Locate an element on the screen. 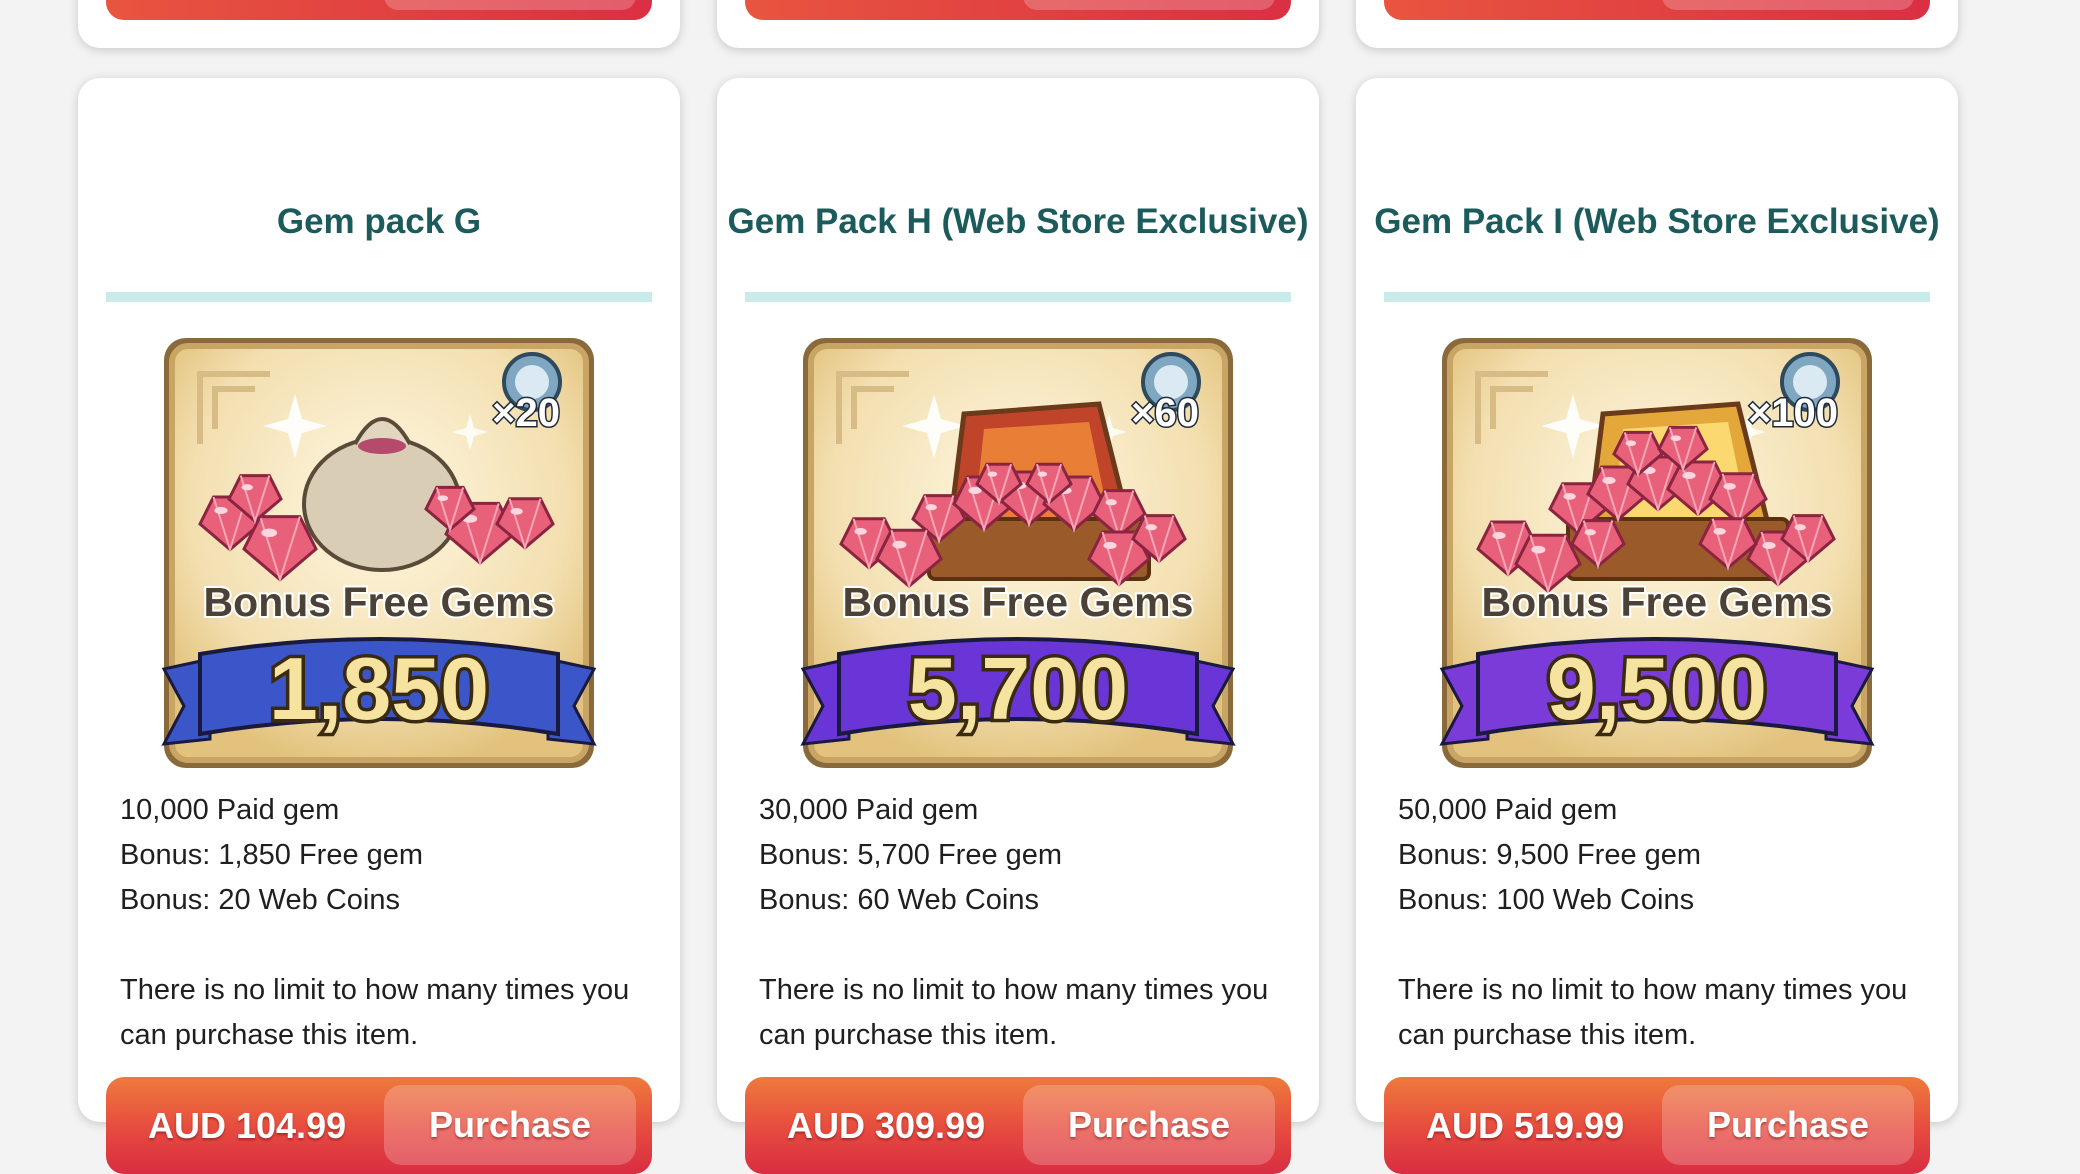  paid-gem-text: 30,000 Paid gem is located at coordinates (869, 810).